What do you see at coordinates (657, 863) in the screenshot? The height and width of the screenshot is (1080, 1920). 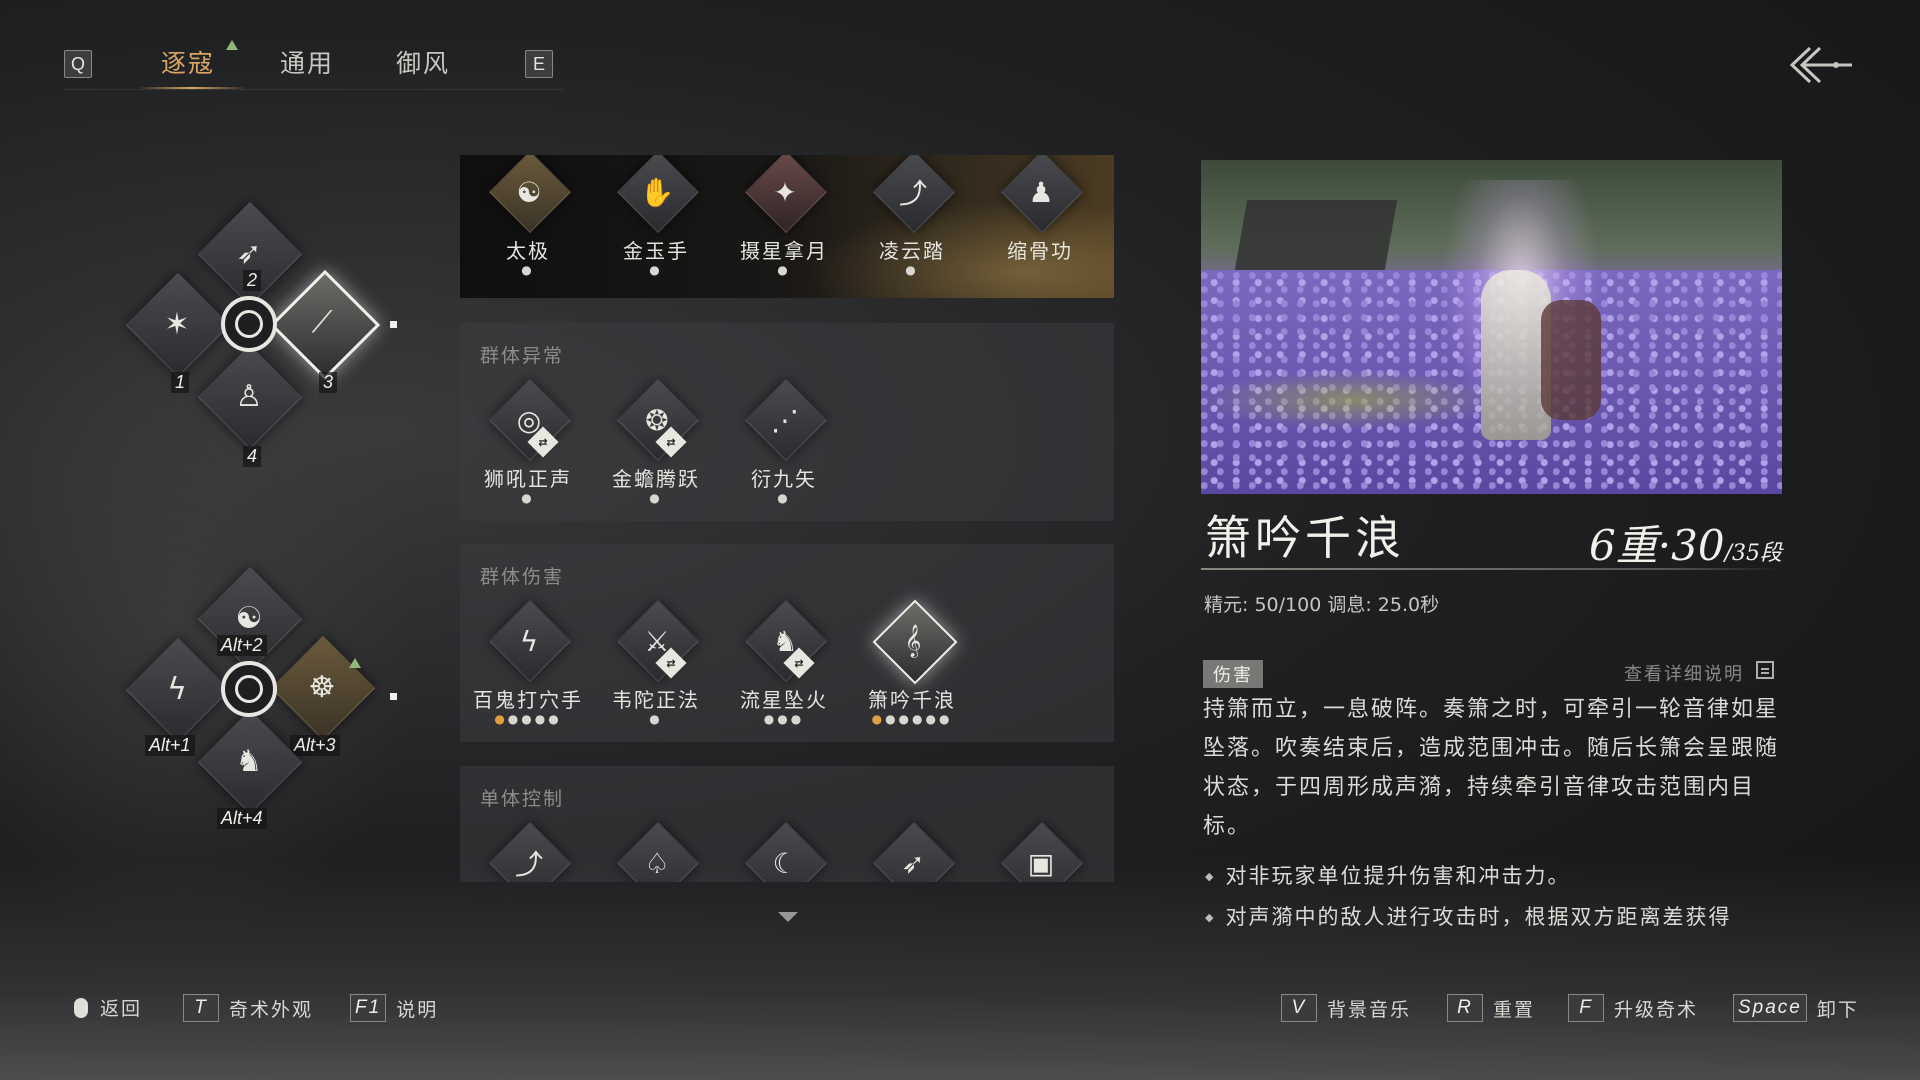 I see `dance-icon: ♤` at bounding box center [657, 863].